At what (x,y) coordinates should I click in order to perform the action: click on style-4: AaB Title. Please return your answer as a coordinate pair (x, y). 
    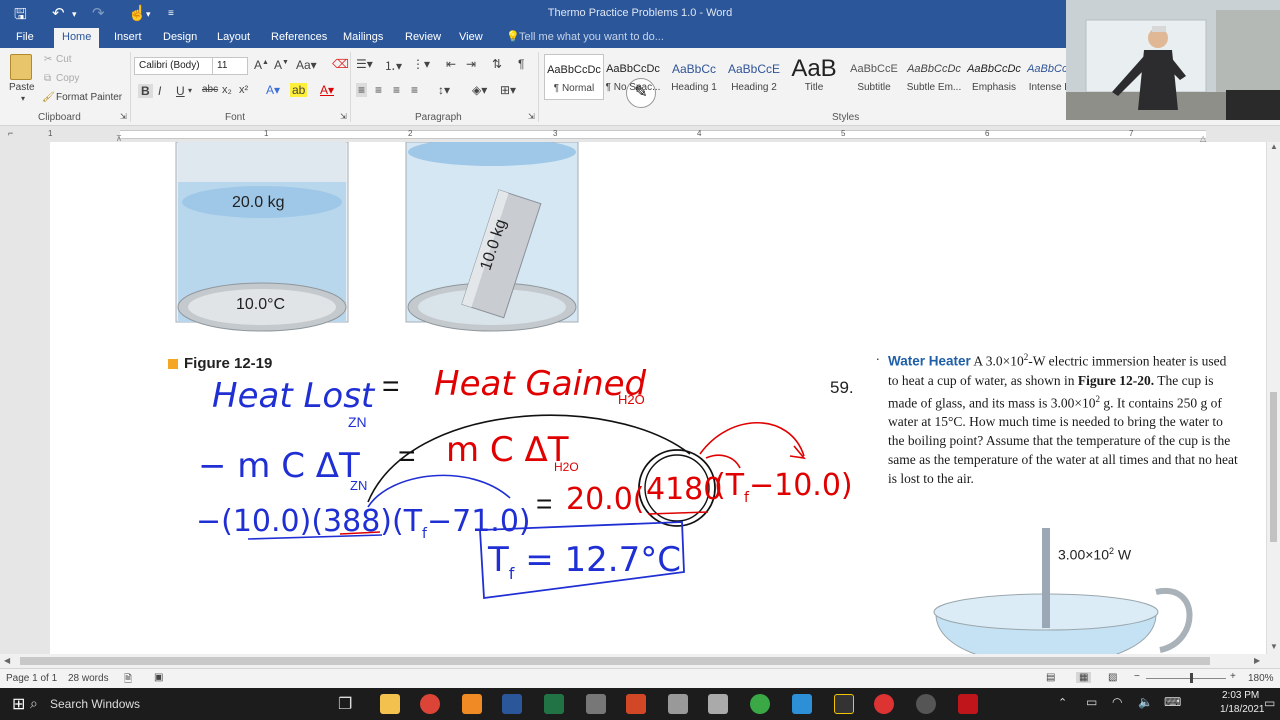
    Looking at the image, I should click on (814, 77).